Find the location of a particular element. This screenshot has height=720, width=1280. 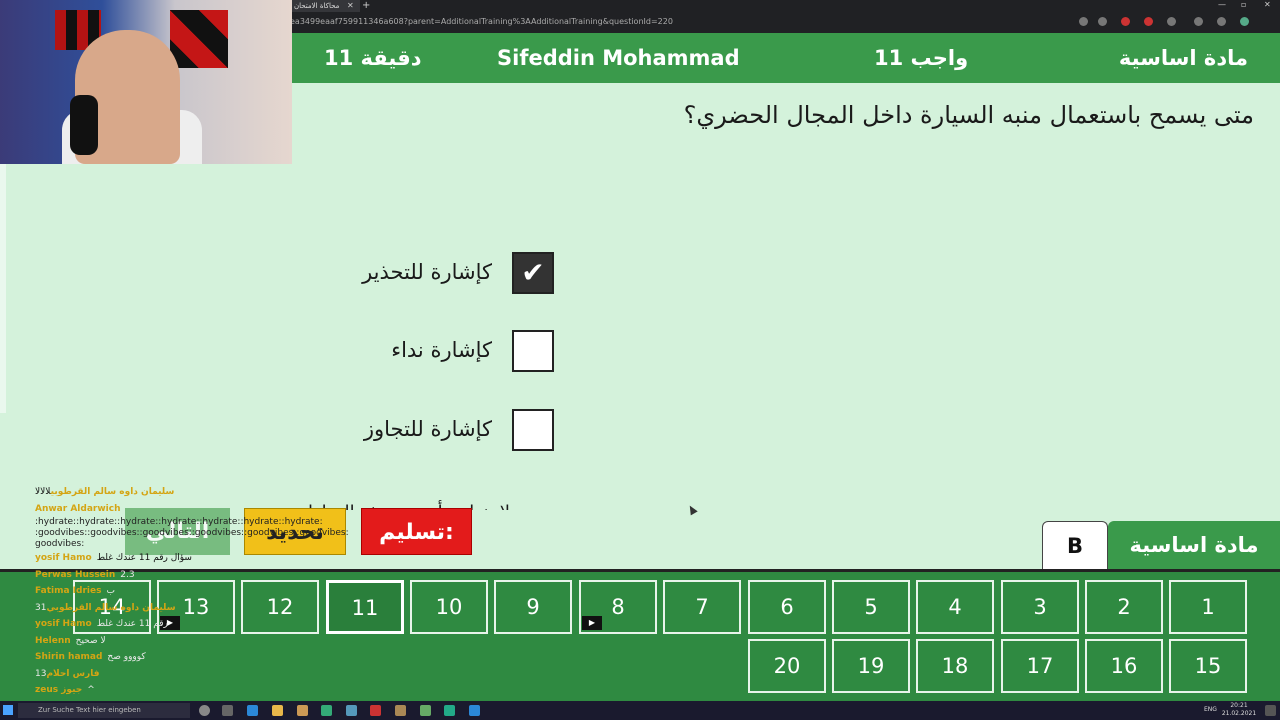

new-tab-icon: + is located at coordinates (366, 6).